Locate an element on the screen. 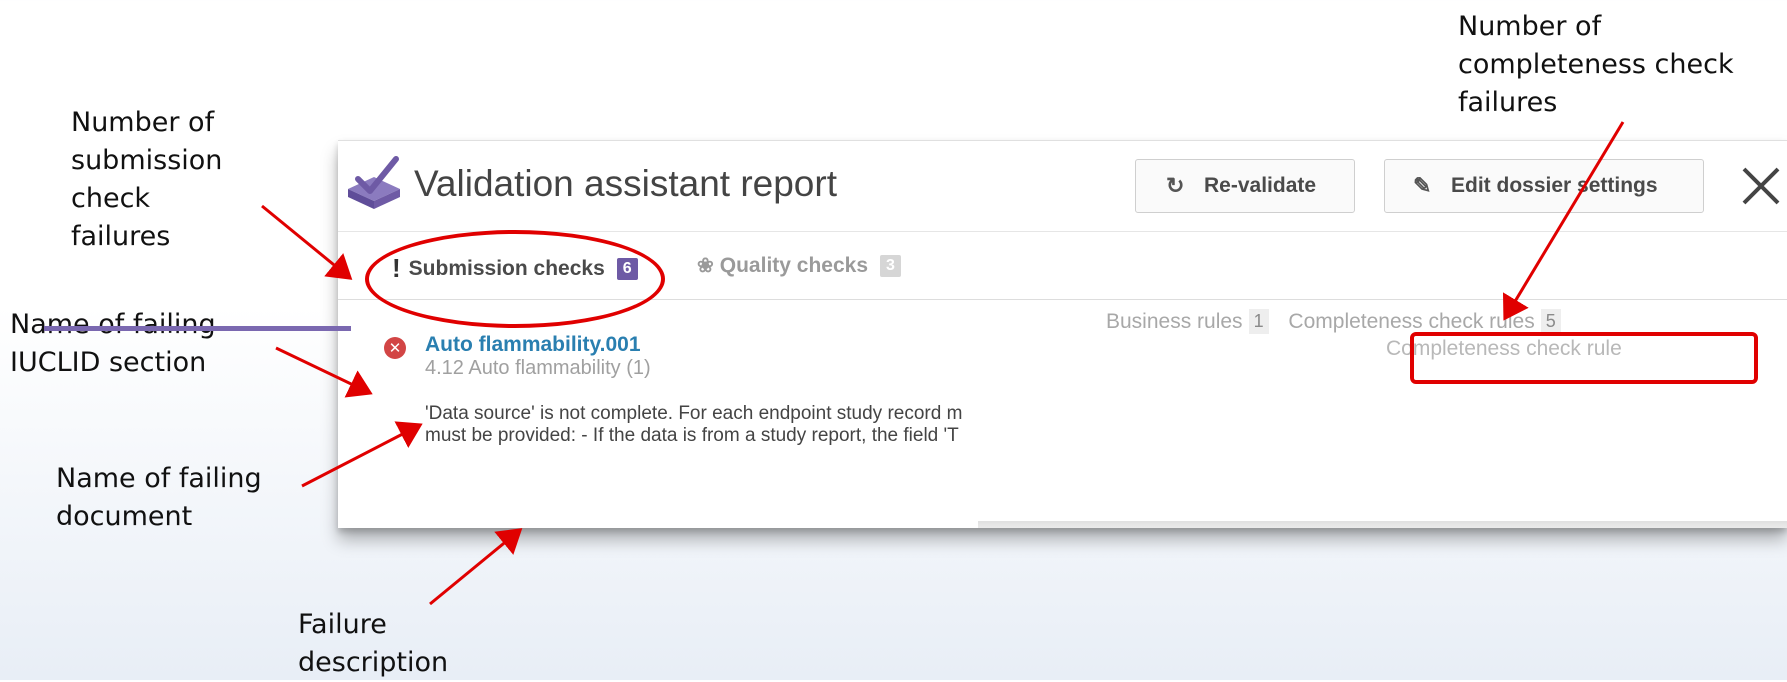 The image size is (1787, 682). panel-shadow-edge is located at coordinates (1382, 524).